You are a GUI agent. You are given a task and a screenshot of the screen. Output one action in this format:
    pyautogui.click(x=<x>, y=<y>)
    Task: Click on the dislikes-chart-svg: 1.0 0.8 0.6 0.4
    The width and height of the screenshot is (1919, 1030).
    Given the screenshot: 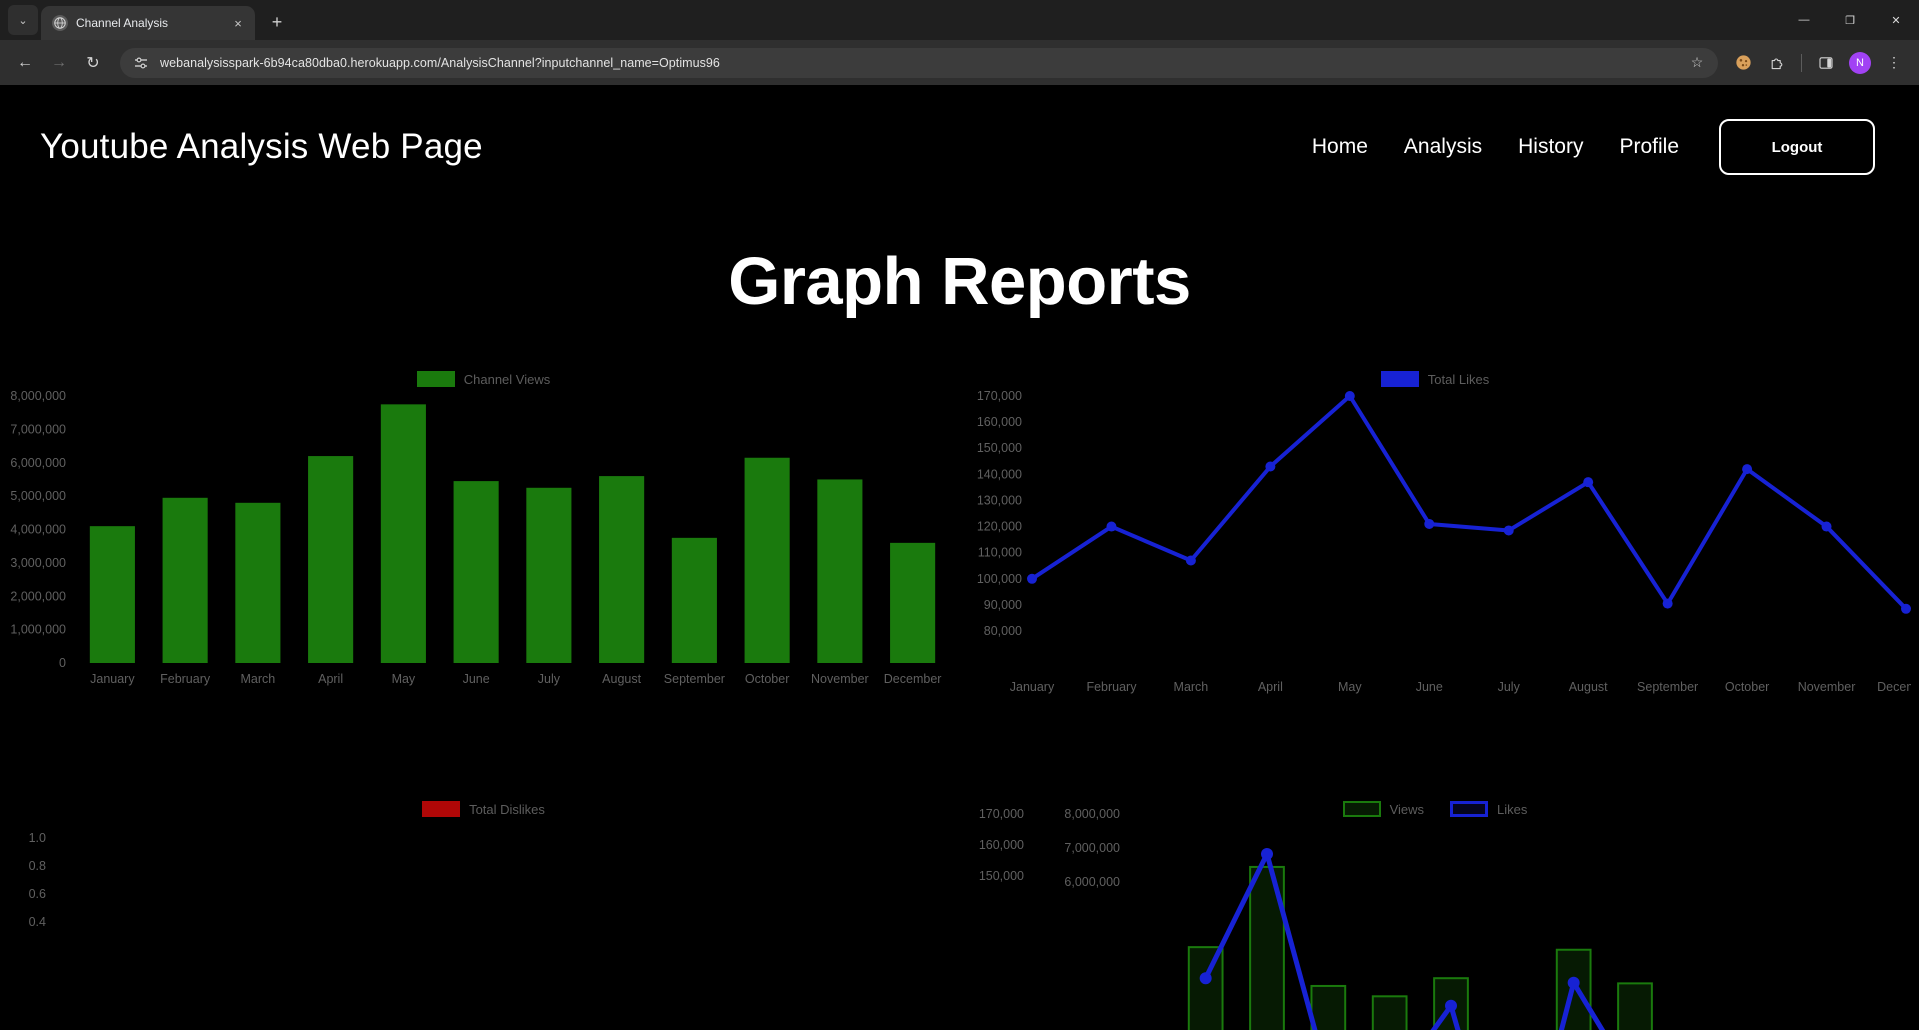 What is the action you would take?
    pyautogui.click(x=37, y=880)
    